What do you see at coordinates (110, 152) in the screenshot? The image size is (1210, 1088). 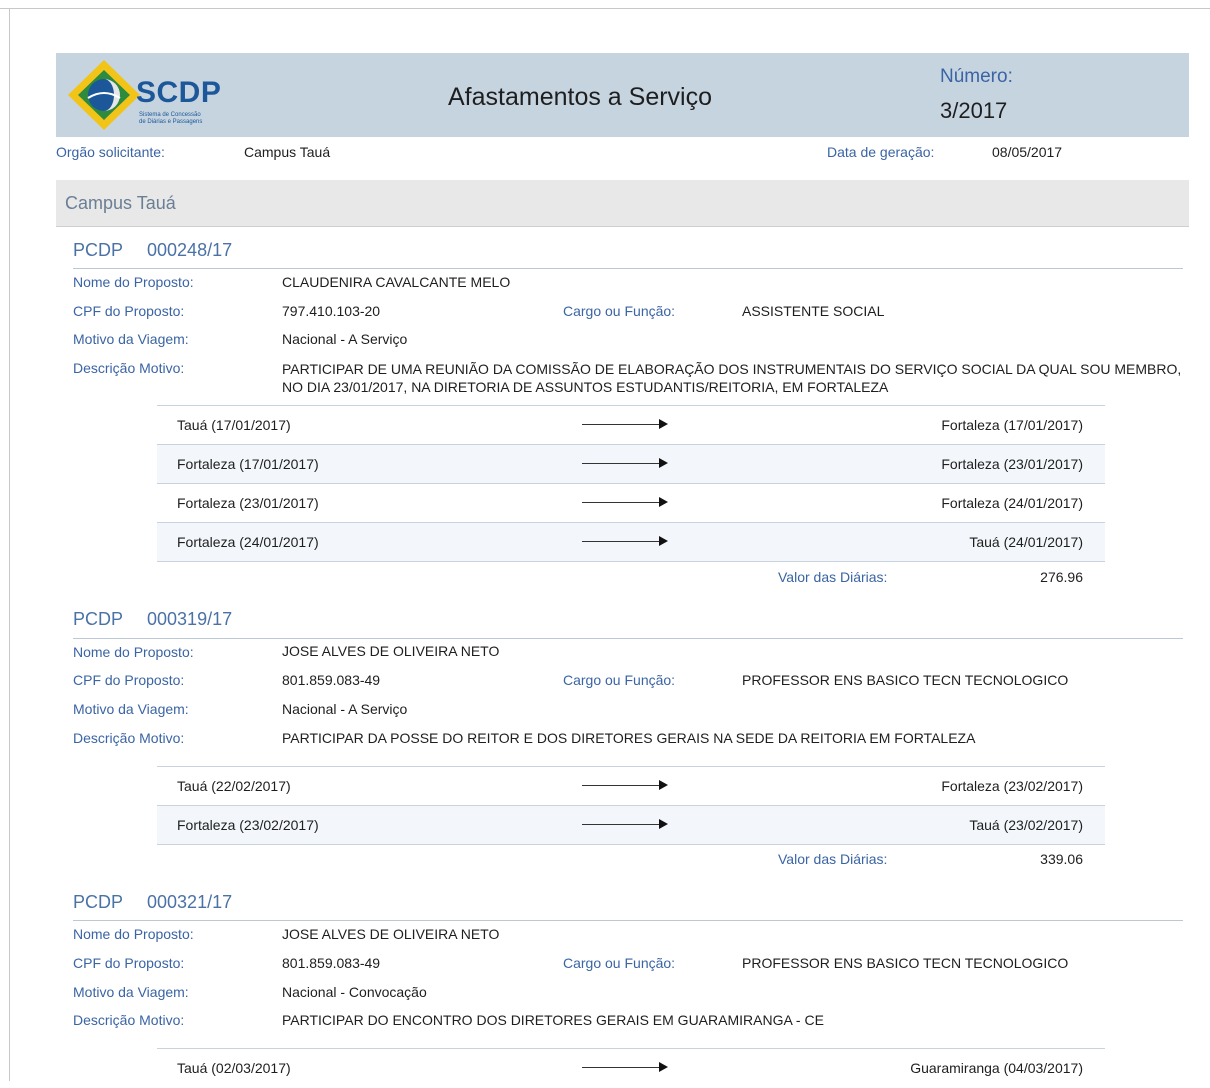 I see `orgao-label: Orgão solicitante:` at bounding box center [110, 152].